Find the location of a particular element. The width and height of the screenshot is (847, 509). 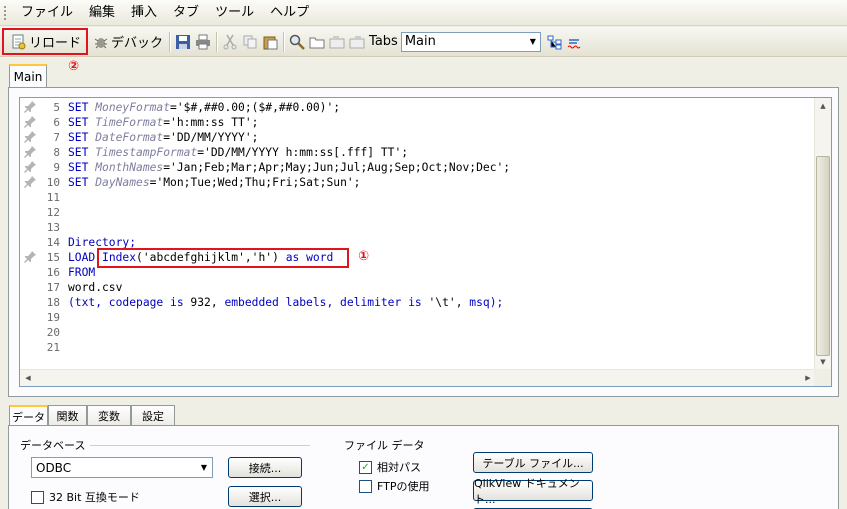

line-number: 20 is located at coordinates (53, 332).